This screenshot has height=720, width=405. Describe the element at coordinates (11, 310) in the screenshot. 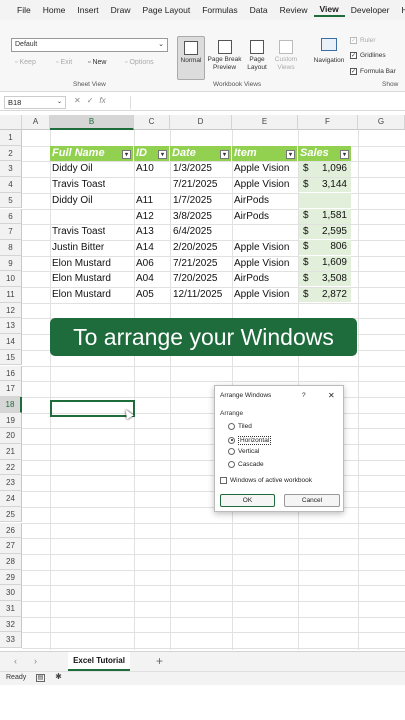

I see `row-header-12: 12` at that location.